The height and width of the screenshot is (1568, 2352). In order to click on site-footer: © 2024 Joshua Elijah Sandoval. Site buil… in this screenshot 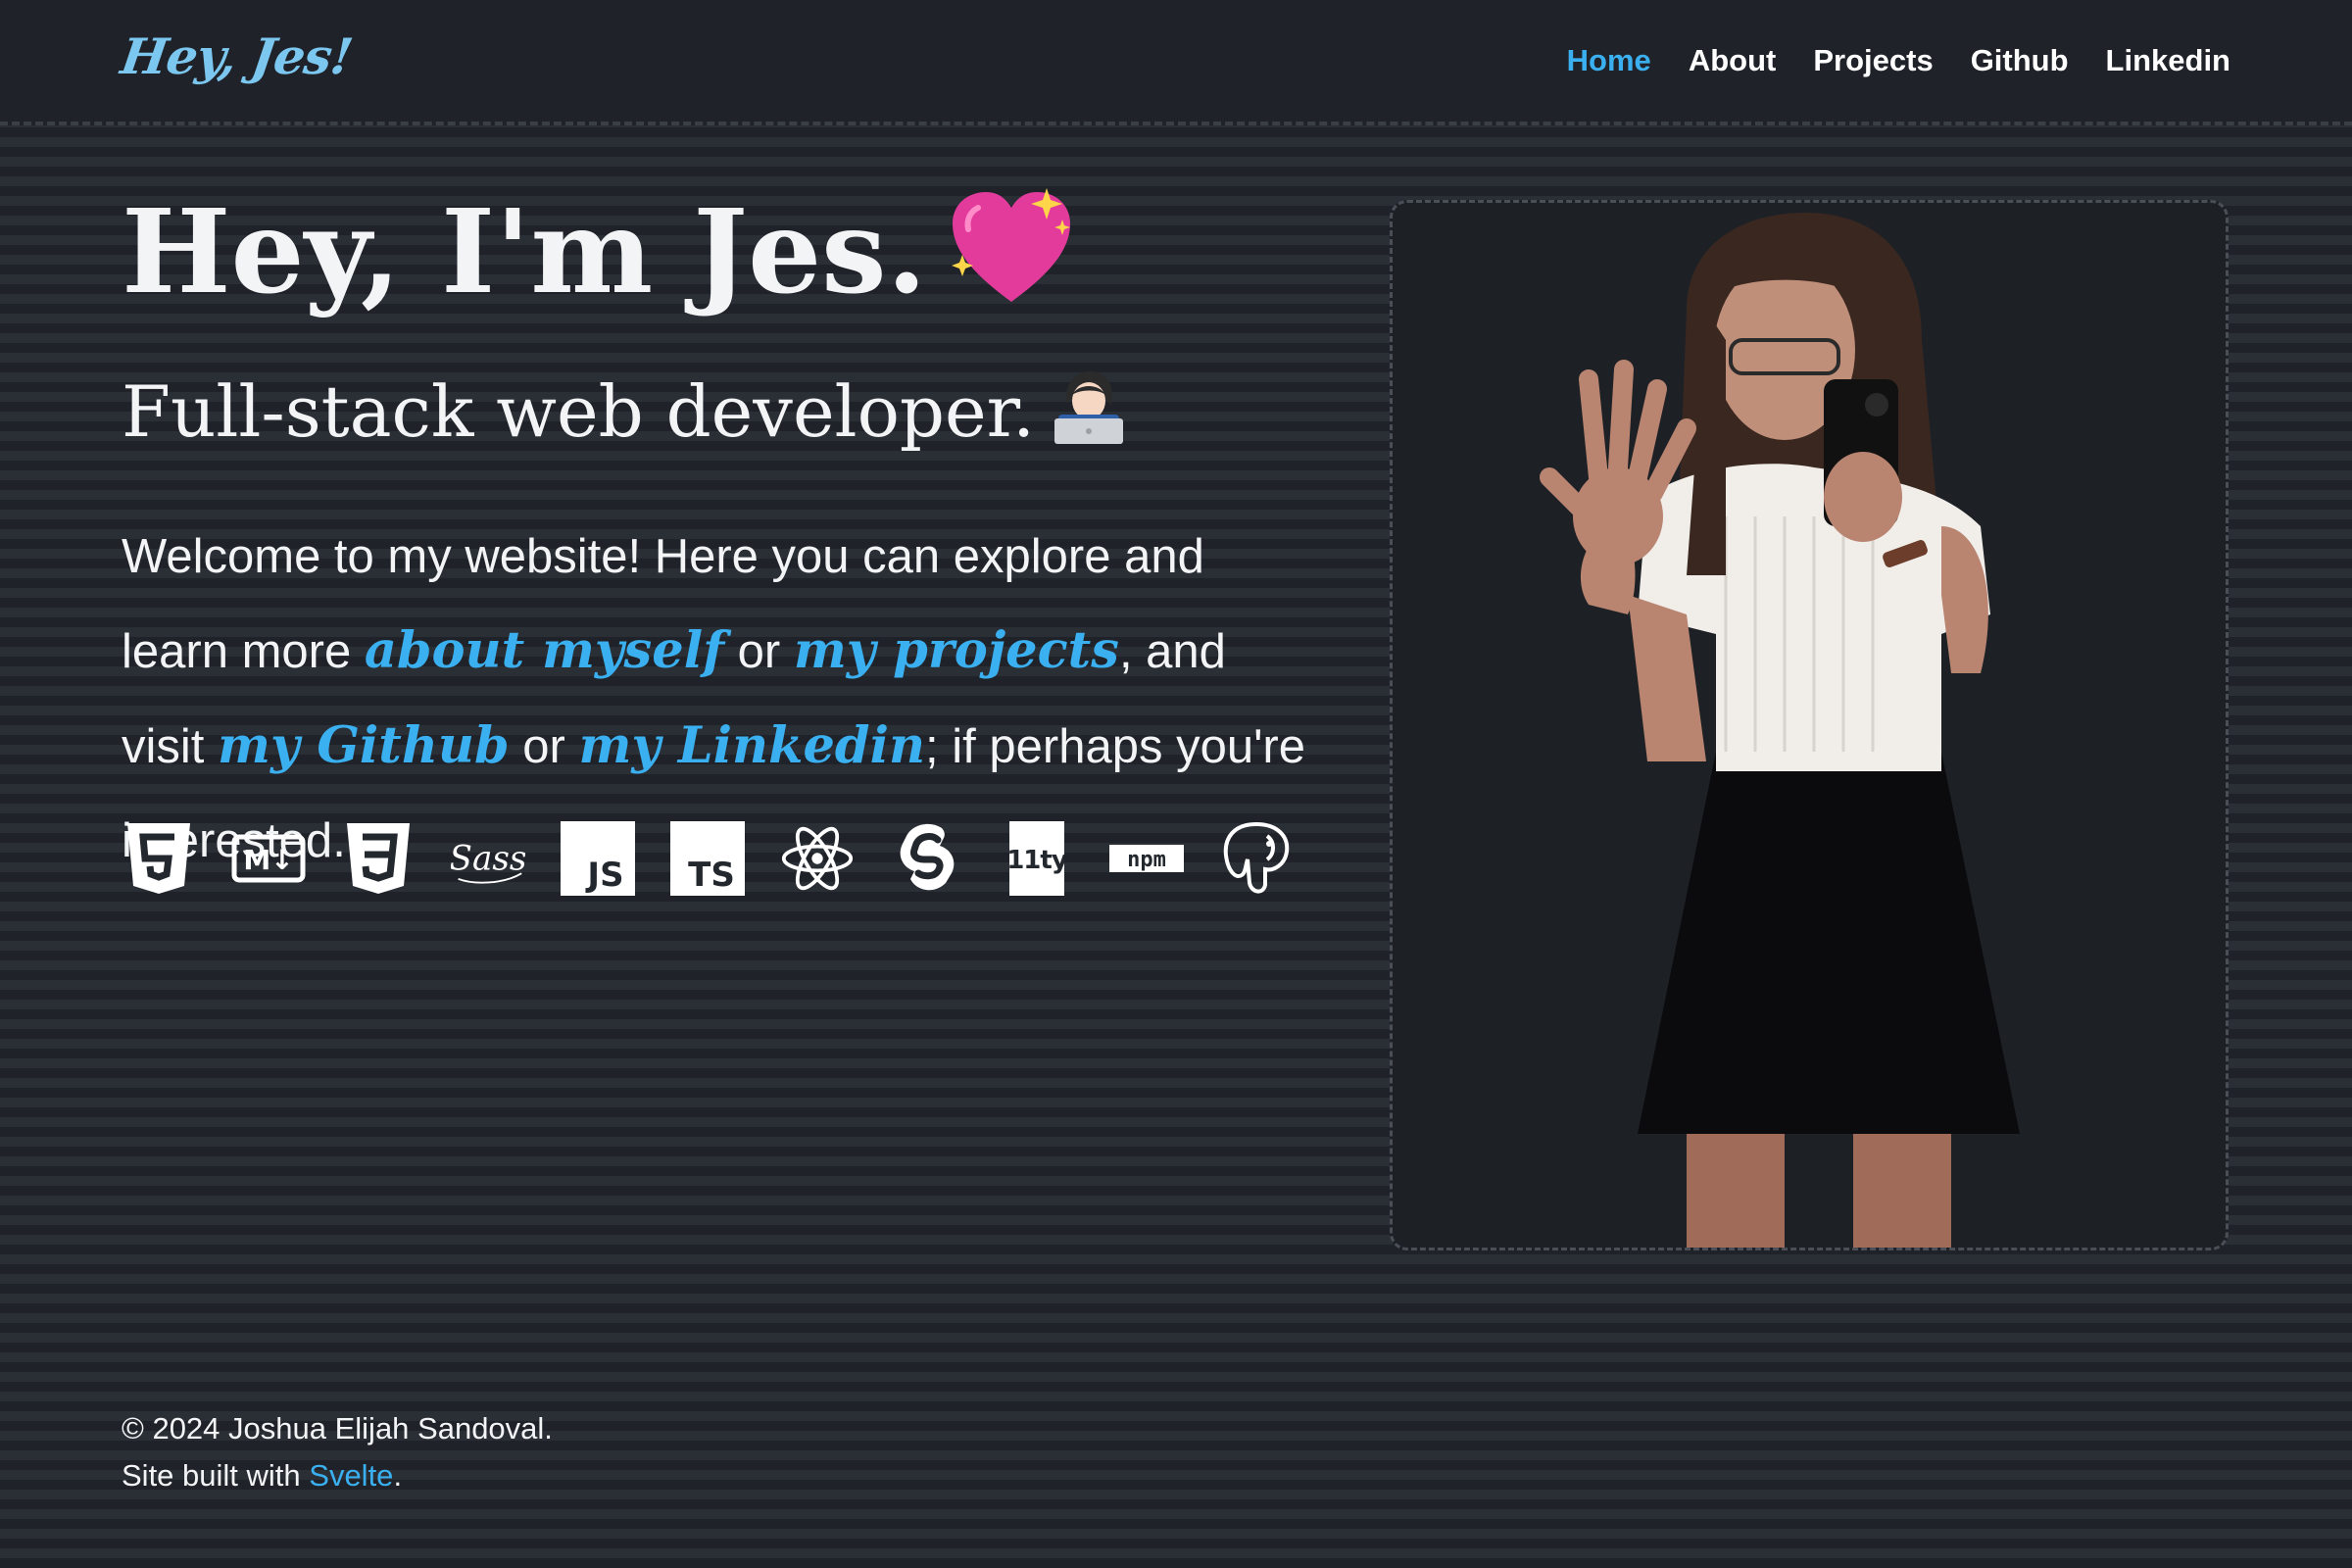, I will do `click(337, 1452)`.